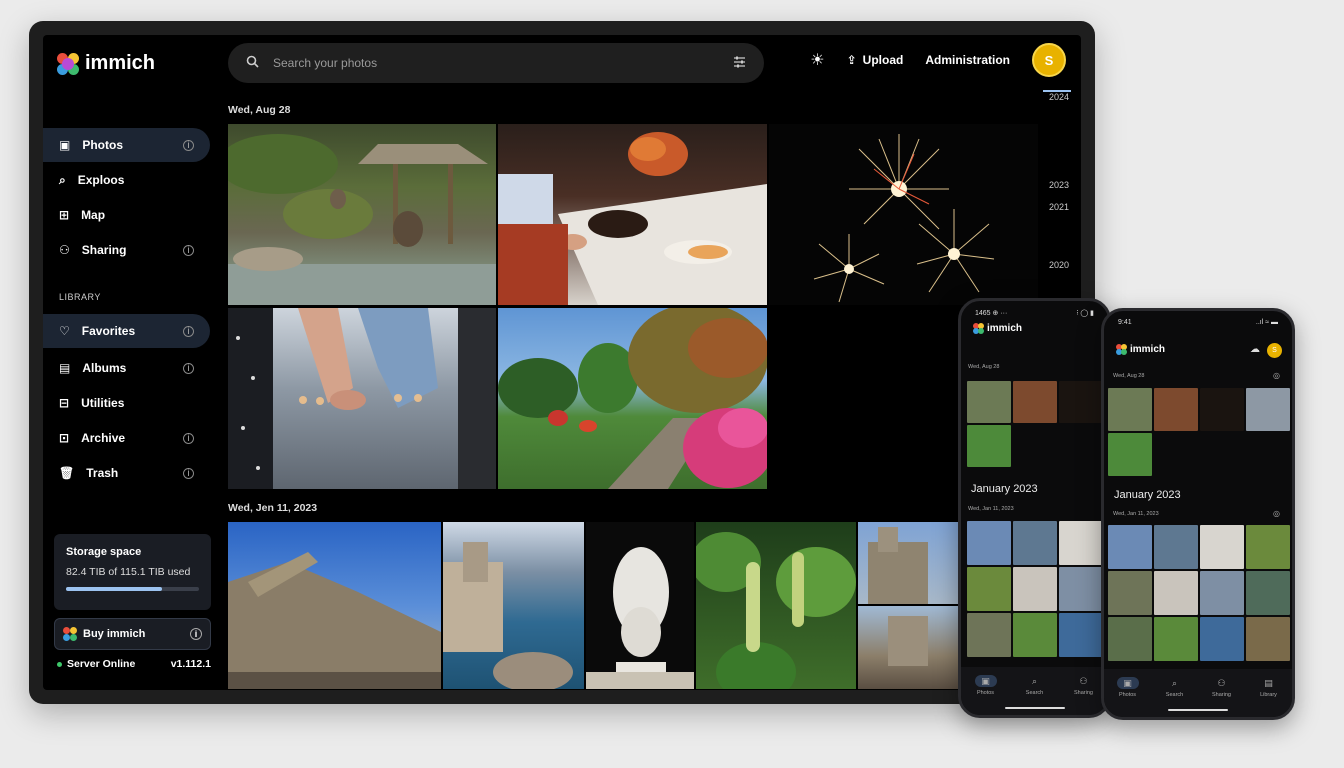  I want to click on phone-tab-library: ▤ Library, so click(1269, 697).